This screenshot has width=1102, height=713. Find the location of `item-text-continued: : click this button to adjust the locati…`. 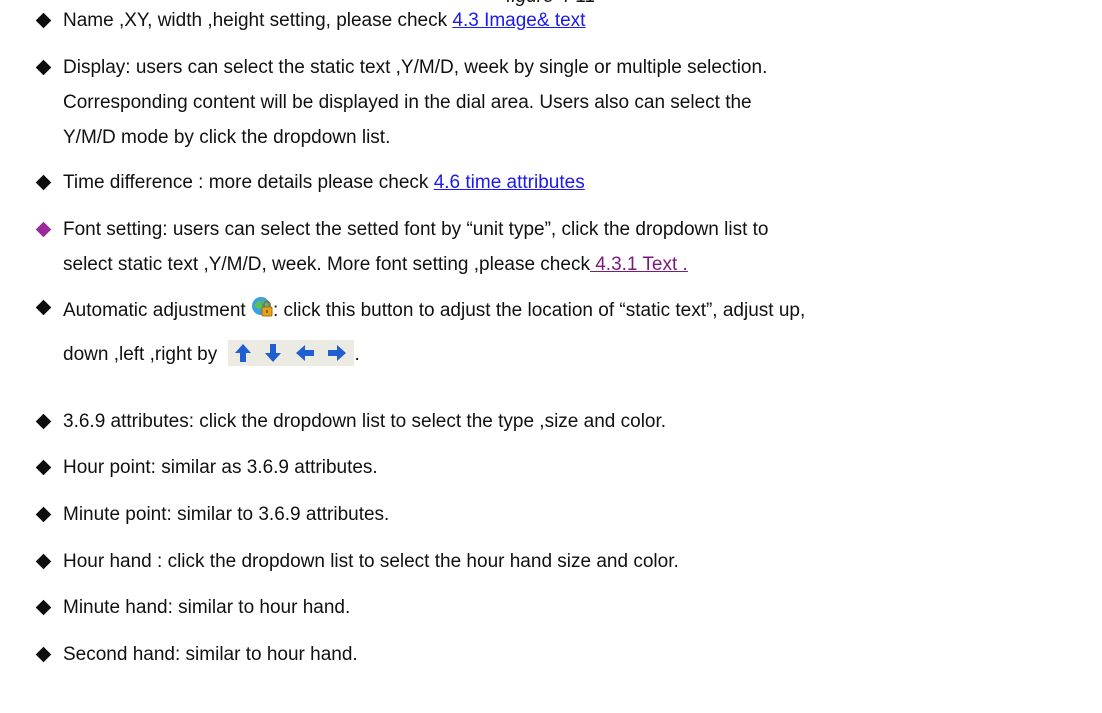

item-text-continued: : click this button to adjust the locati… is located at coordinates (539, 310).